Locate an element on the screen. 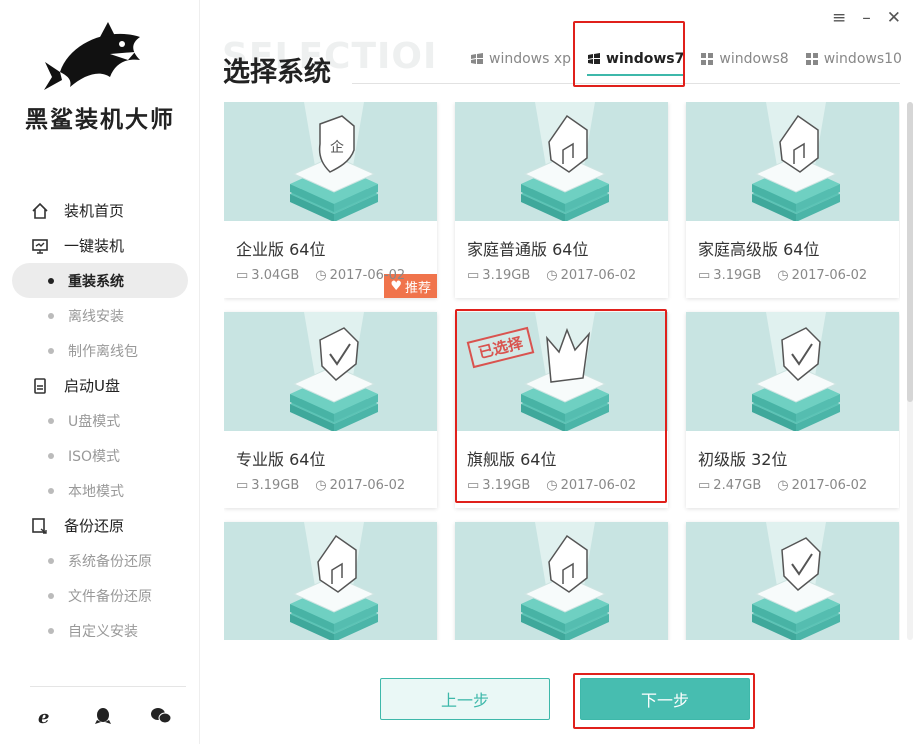 This screenshot has height=744, width=919. system-card: 家庭普通版 64位 ▭ 3.19GB ◷ 2017-06-02 is located at coordinates (561, 200).